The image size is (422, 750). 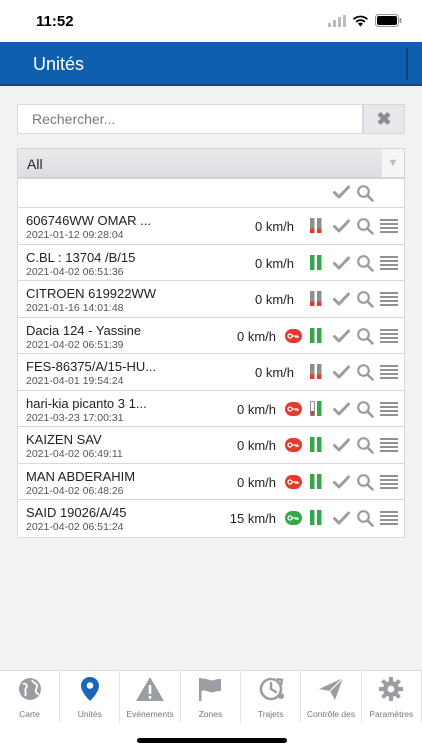 I want to click on unit-row: KAIZEN SAV 2021-04-02 06:49:11 0 km/h, so click(x=211, y=445).